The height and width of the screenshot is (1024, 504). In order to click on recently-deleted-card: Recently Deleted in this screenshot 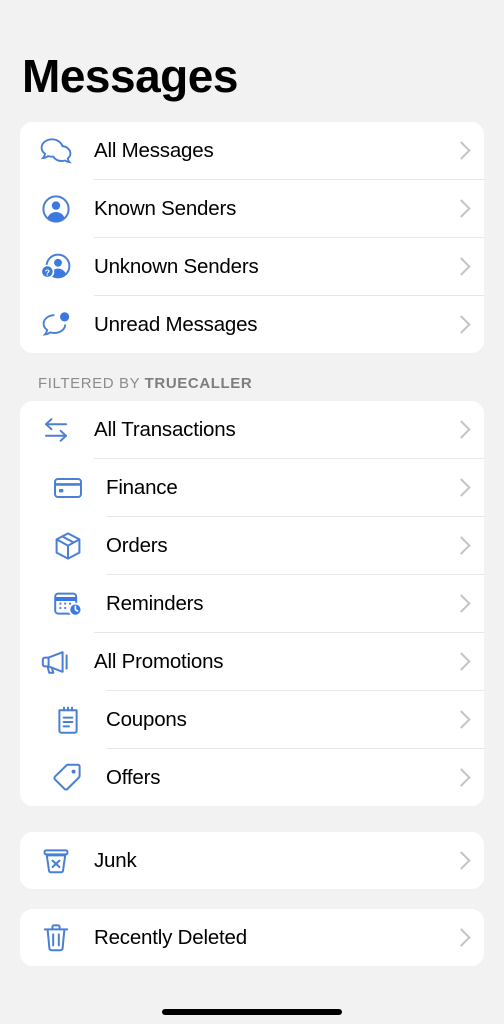, I will do `click(252, 938)`.